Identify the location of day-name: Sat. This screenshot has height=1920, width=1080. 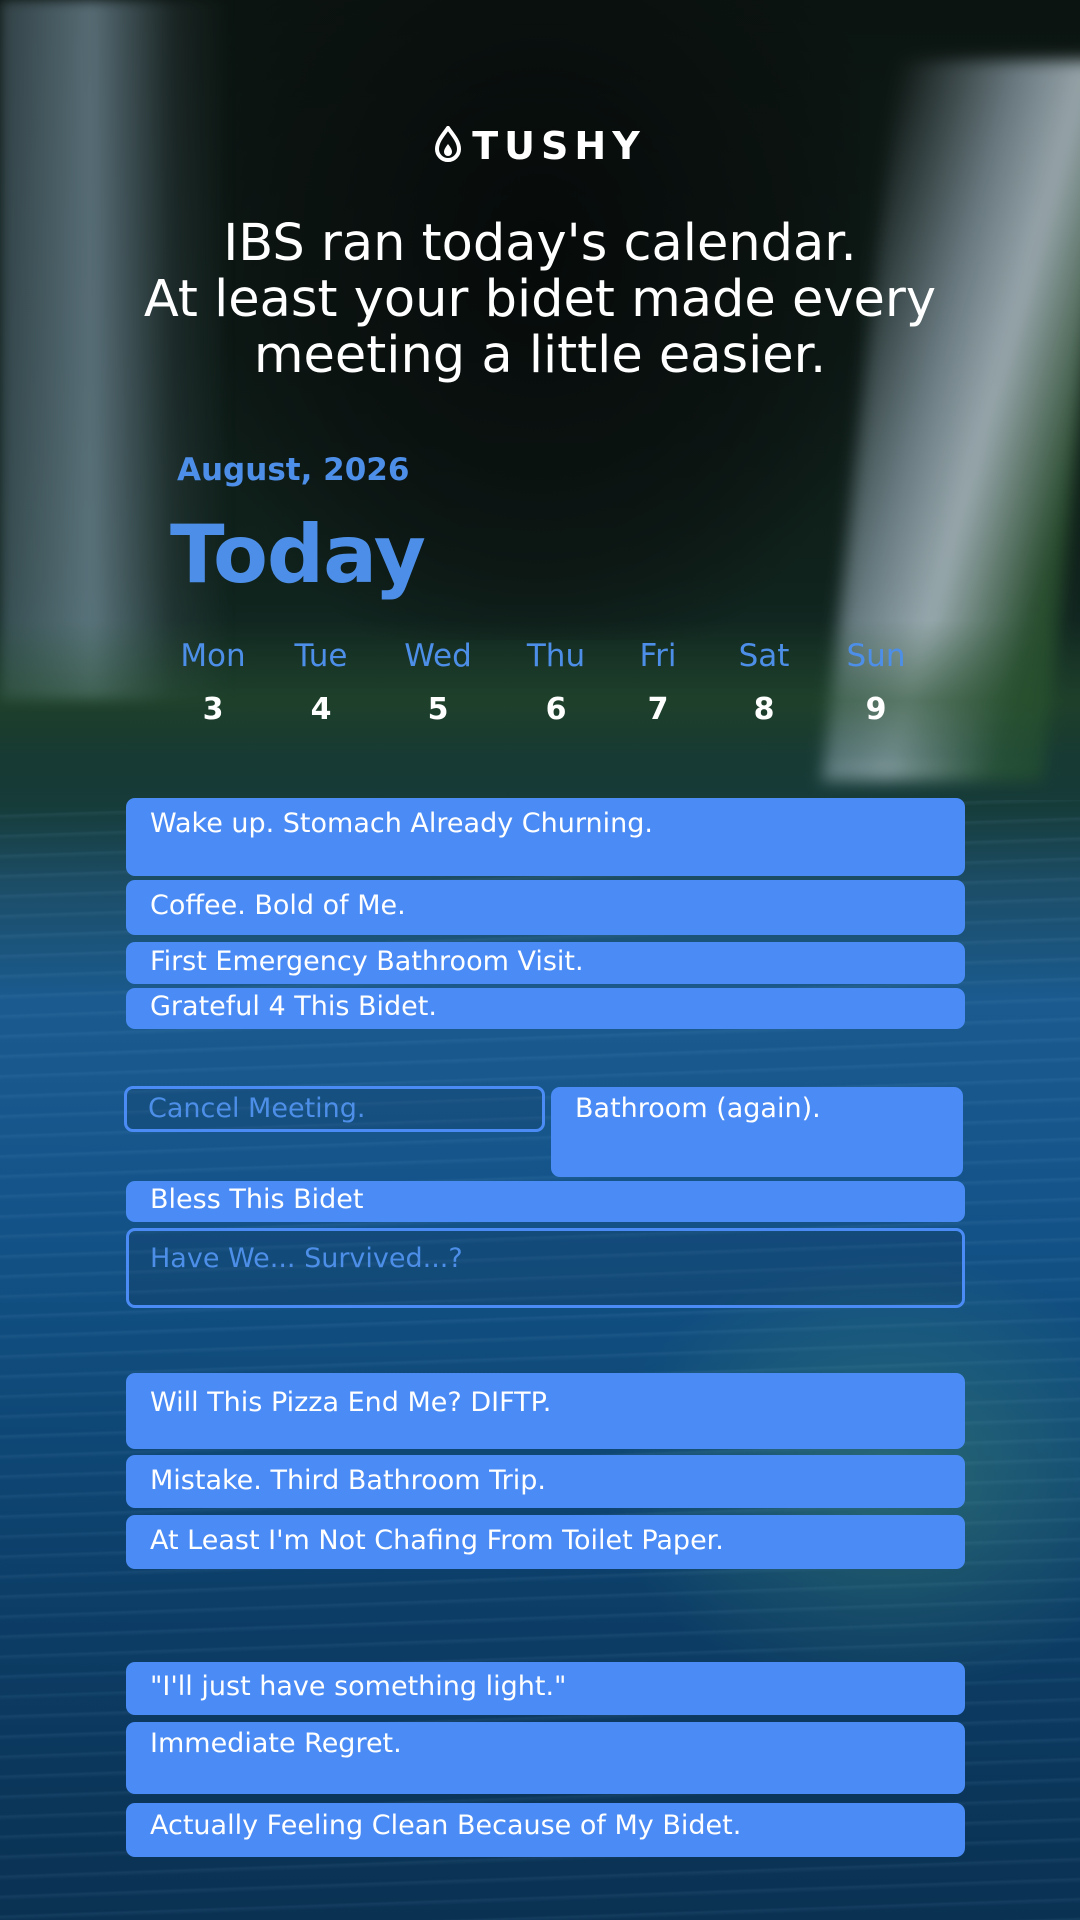
(764, 656).